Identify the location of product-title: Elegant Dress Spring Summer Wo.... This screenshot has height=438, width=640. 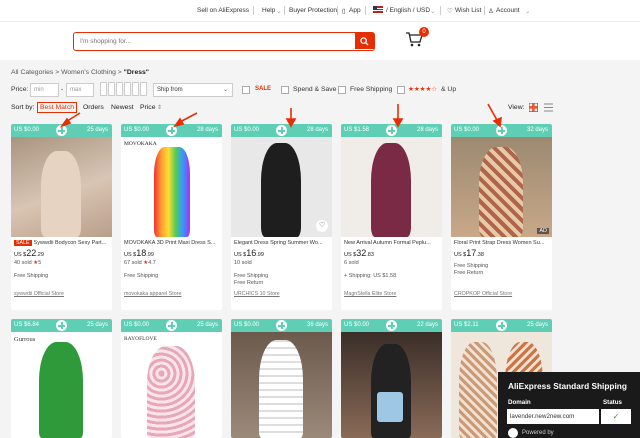
(282, 243).